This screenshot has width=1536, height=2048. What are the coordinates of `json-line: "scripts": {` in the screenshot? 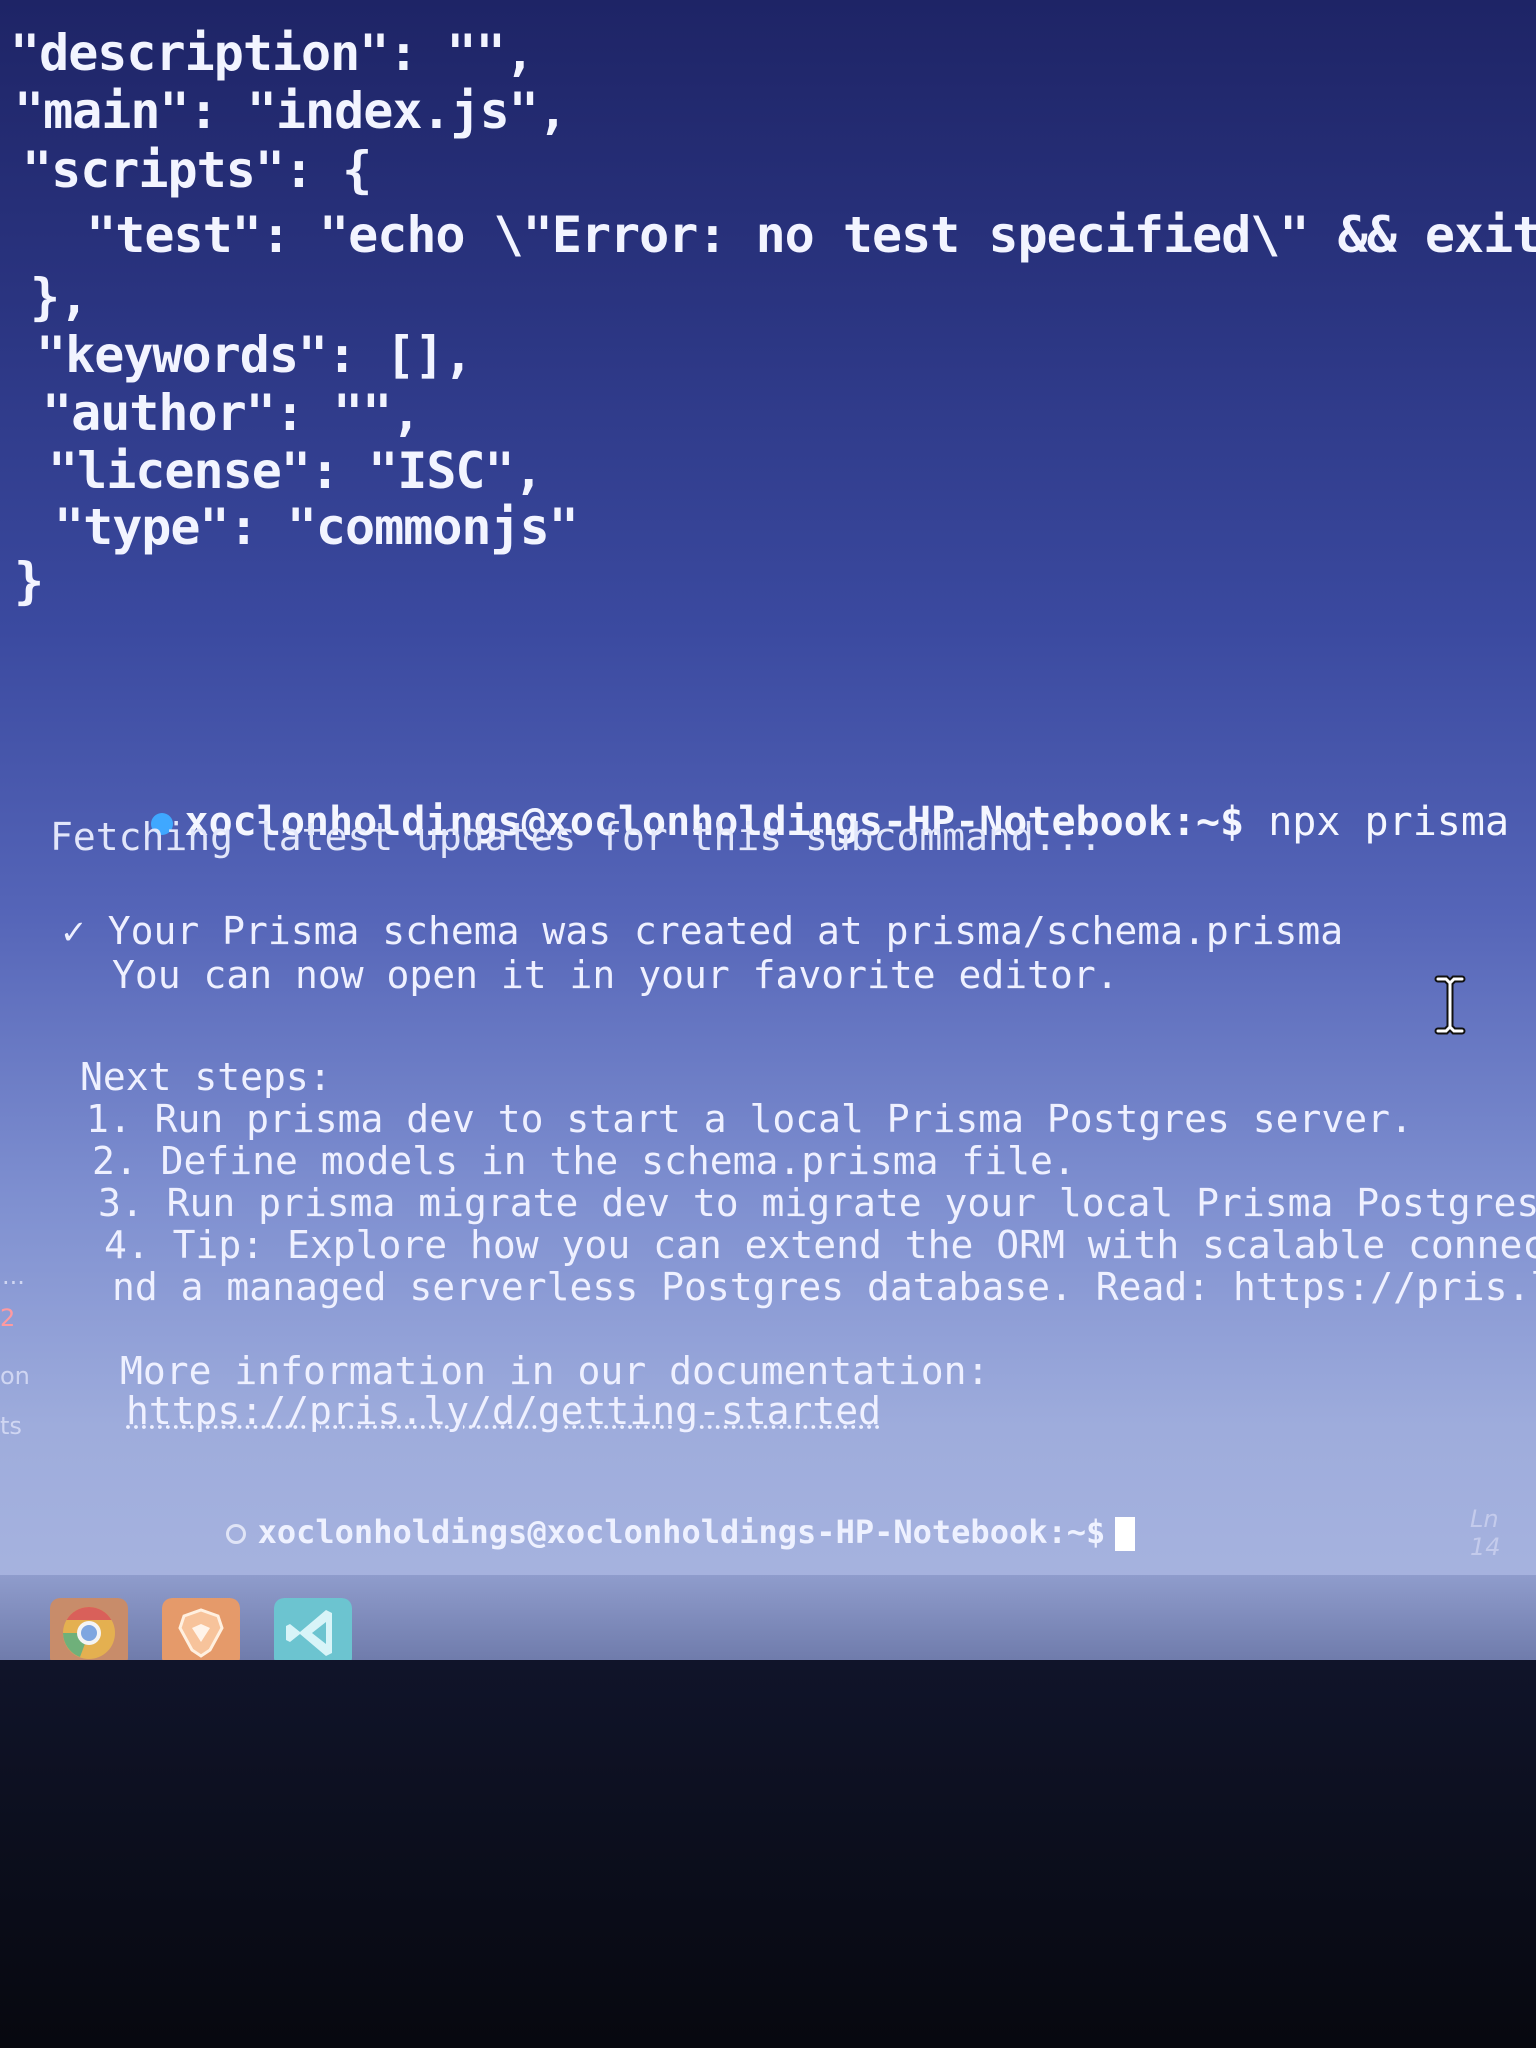 It's located at (197, 170).